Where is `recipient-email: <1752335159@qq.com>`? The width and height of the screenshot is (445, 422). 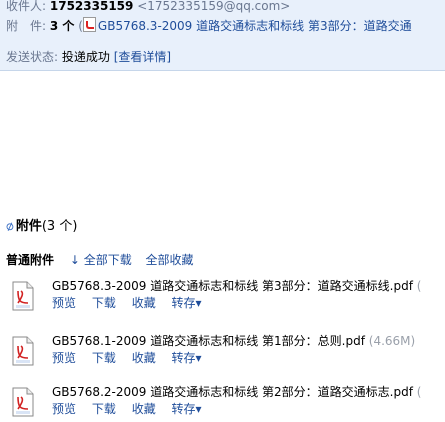 recipient-email: <1752335159@qq.com> is located at coordinates (214, 6).